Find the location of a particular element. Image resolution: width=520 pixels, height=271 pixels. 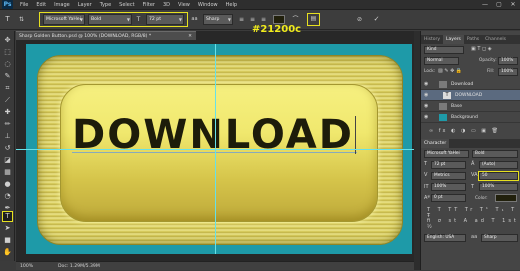

orientation-icon: ⇅ is located at coordinates (21, 19).